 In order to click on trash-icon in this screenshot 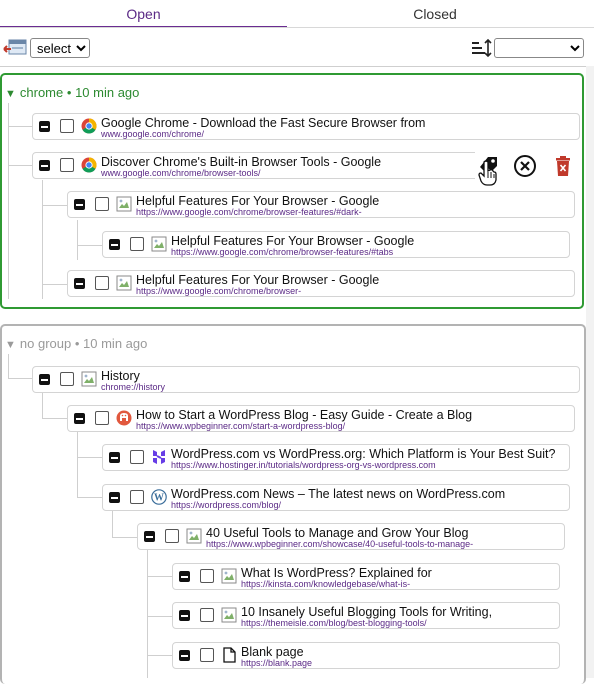, I will do `click(563, 166)`.